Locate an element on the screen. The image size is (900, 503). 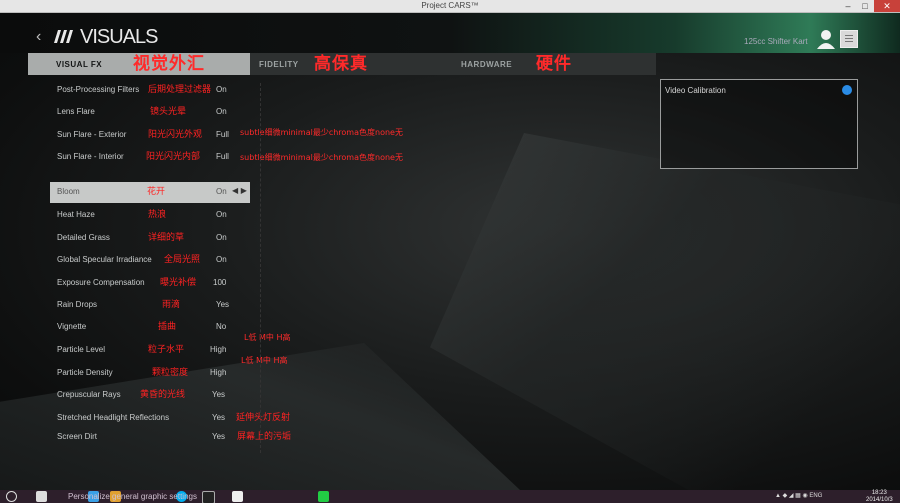
tab-annotation: 高保真 is located at coordinates (341, 64).